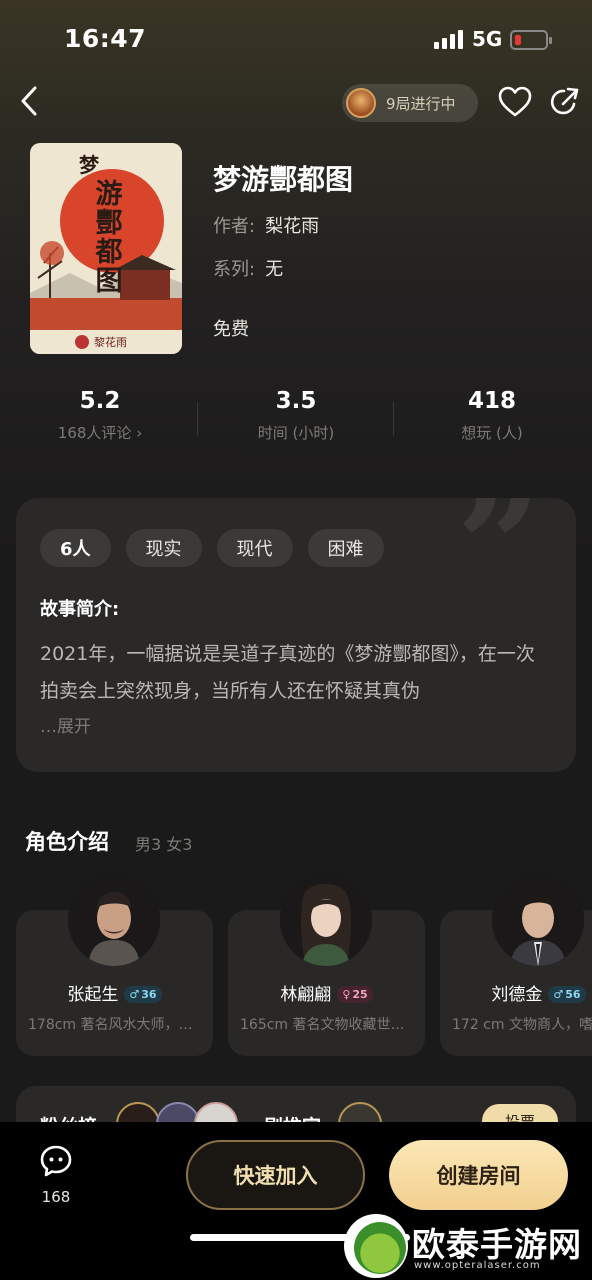 The width and height of the screenshot is (592, 1280). Describe the element at coordinates (231, 329) in the screenshot. I see `price-label: 免费` at that location.